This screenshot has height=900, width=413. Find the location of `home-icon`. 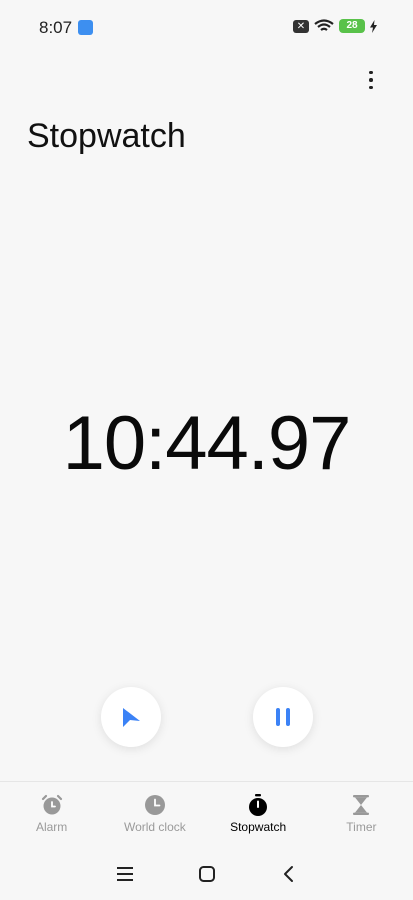

home-icon is located at coordinates (207, 874).